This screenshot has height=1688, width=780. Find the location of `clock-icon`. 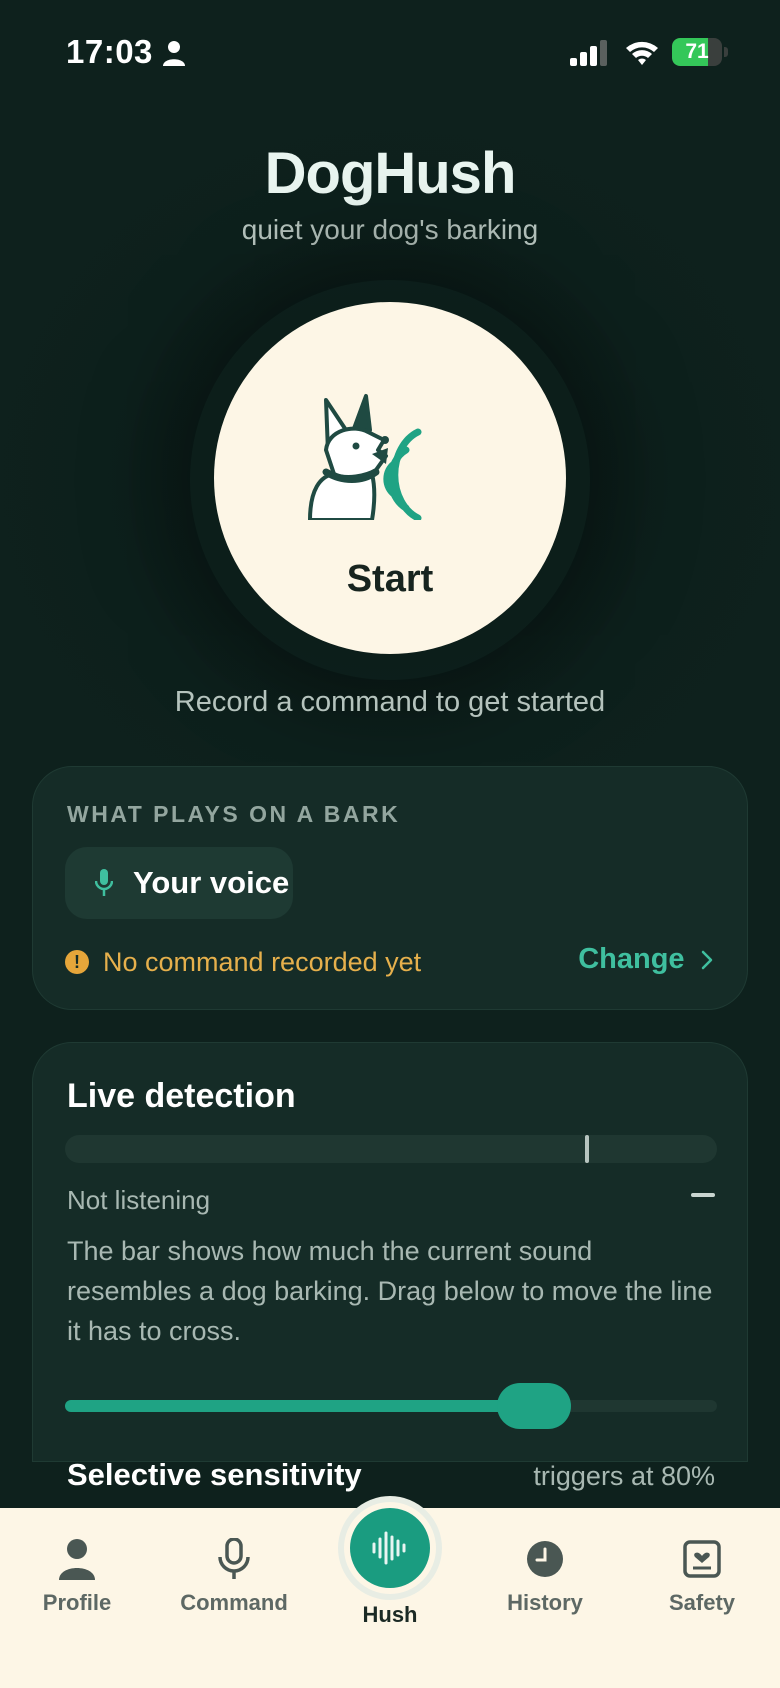

clock-icon is located at coordinates (545, 1559).